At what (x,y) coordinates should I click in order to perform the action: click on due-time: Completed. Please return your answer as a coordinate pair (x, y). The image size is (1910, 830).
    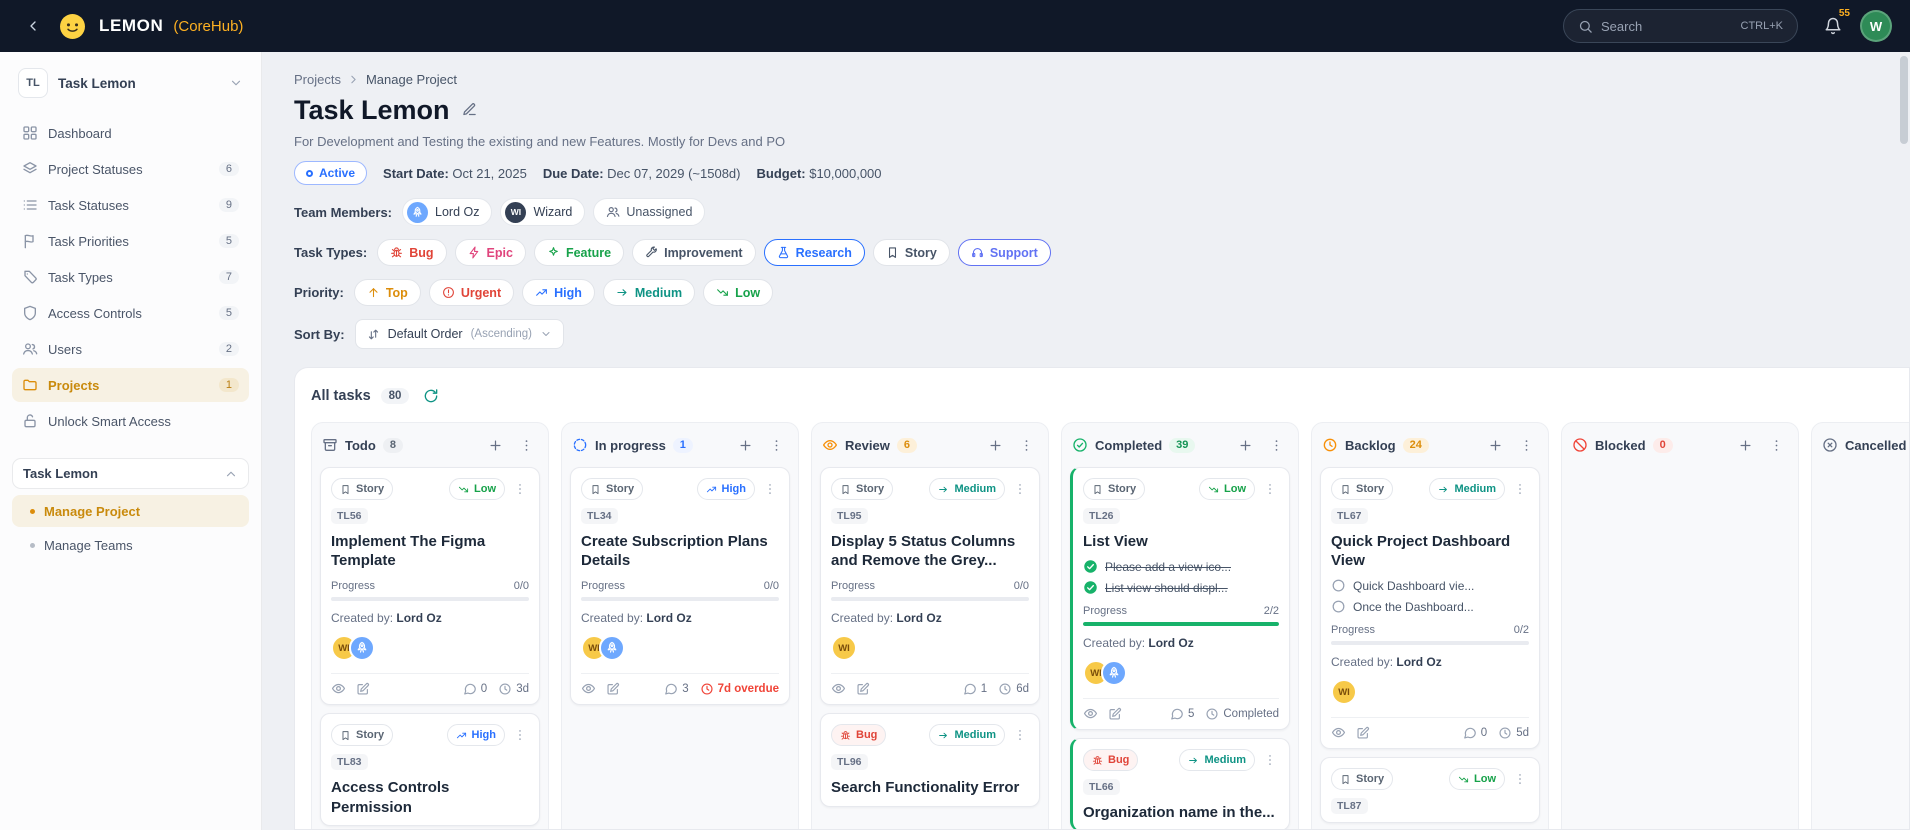
    Looking at the image, I should click on (1242, 714).